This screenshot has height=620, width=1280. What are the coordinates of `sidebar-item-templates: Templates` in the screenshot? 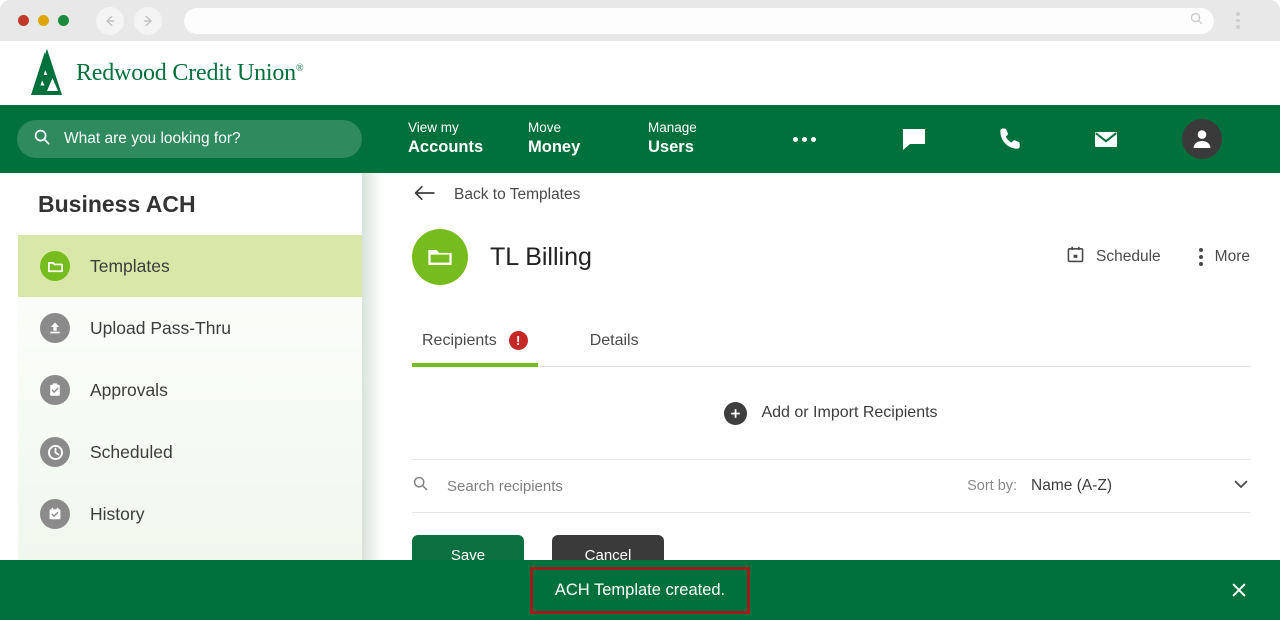 It's located at (190, 266).